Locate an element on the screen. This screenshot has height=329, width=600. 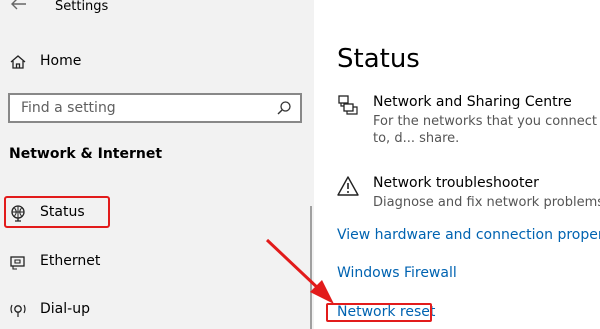
sharing-centre-title: Network and Sharing Centre is located at coordinates (472, 102).